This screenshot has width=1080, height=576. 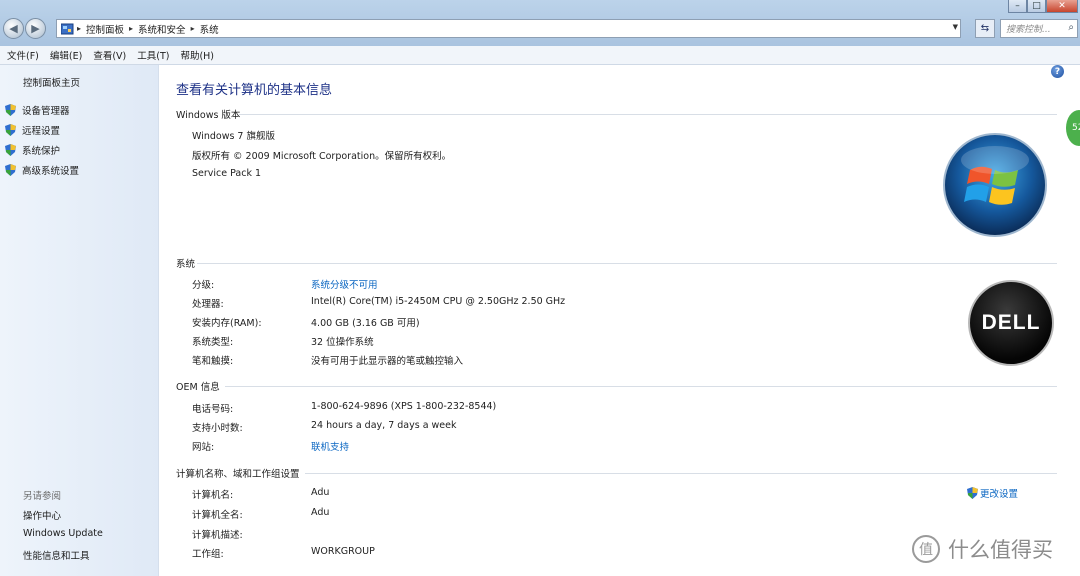 I want to click on watermark-text: 什么值得买, so click(x=1000, y=550).